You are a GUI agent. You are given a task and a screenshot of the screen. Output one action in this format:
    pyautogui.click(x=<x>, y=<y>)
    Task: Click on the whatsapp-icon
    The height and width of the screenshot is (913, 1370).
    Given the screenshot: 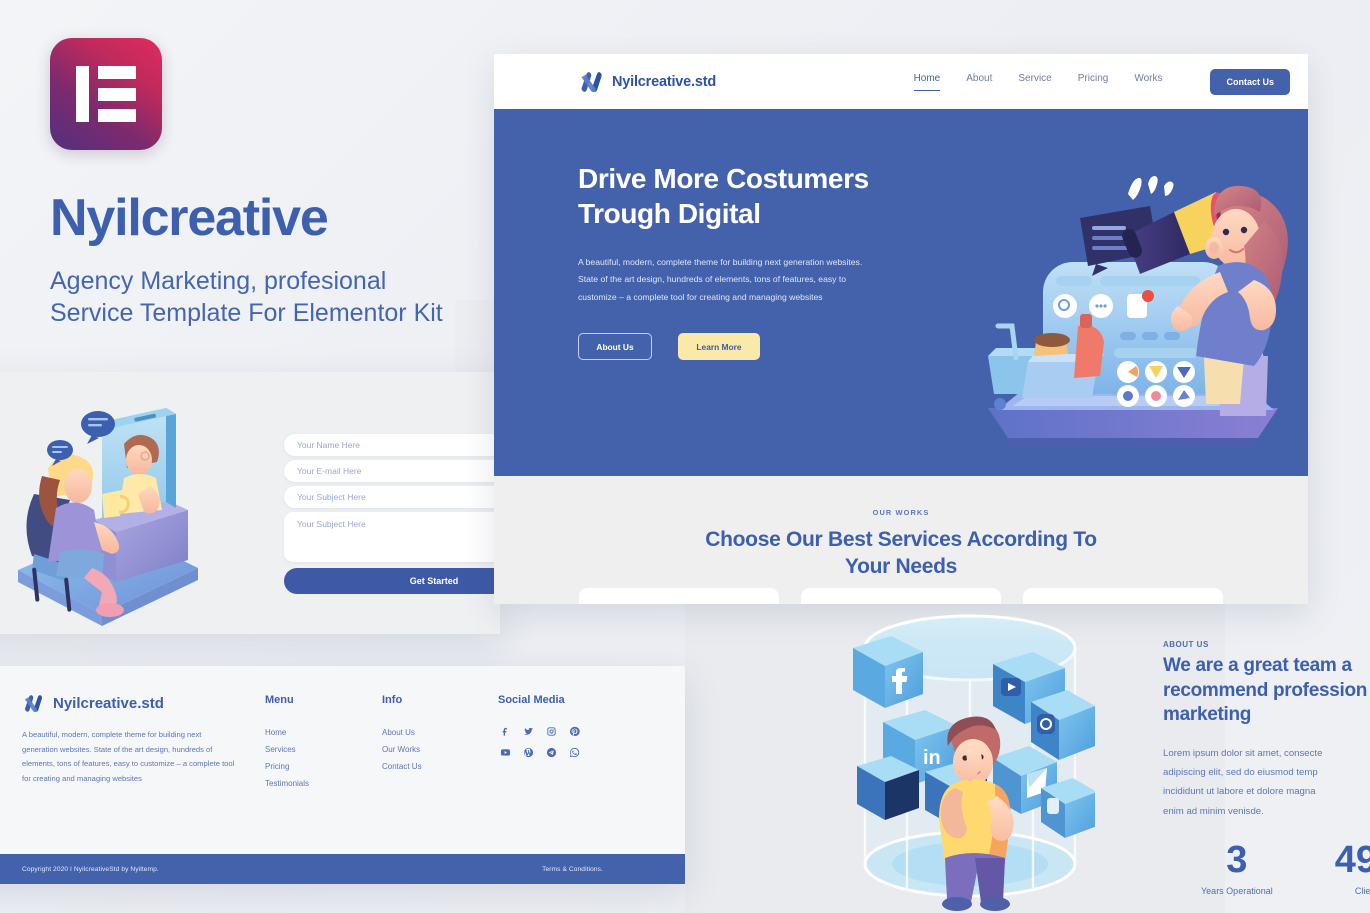 What is the action you would take?
    pyautogui.click(x=574, y=752)
    